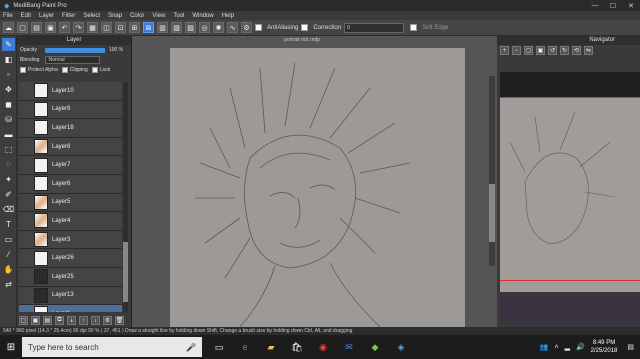 The width and height of the screenshot is (640, 359). Describe the element at coordinates (47, 320) in the screenshot. I see `new-folder-icon: ▤` at that location.